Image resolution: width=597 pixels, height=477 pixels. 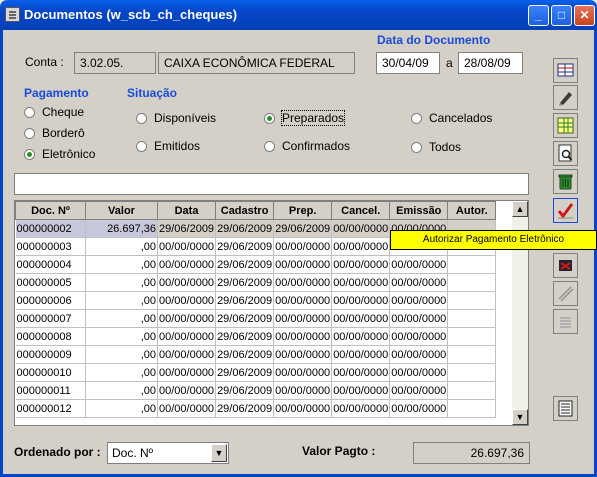 I want to click on minimize-button: _, so click(x=538, y=15).